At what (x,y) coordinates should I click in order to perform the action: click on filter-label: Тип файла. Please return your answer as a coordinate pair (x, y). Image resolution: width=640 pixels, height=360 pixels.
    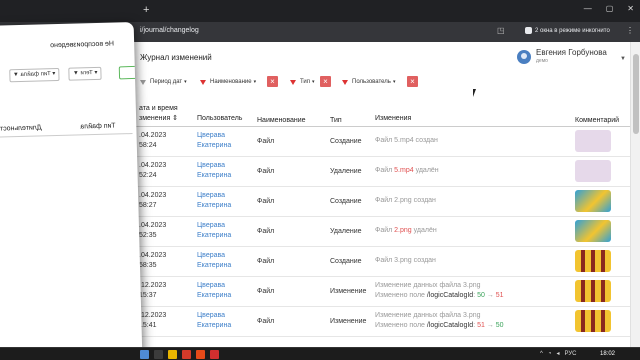
    Looking at the image, I should click on (35, 74).